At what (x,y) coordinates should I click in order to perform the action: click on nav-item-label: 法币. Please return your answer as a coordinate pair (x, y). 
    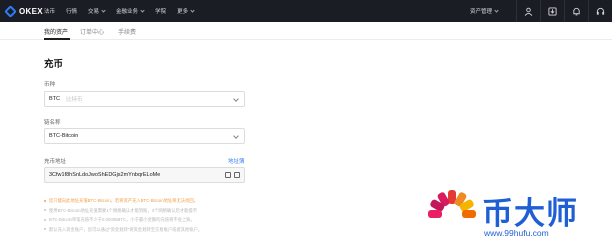
    Looking at the image, I should click on (50, 12).